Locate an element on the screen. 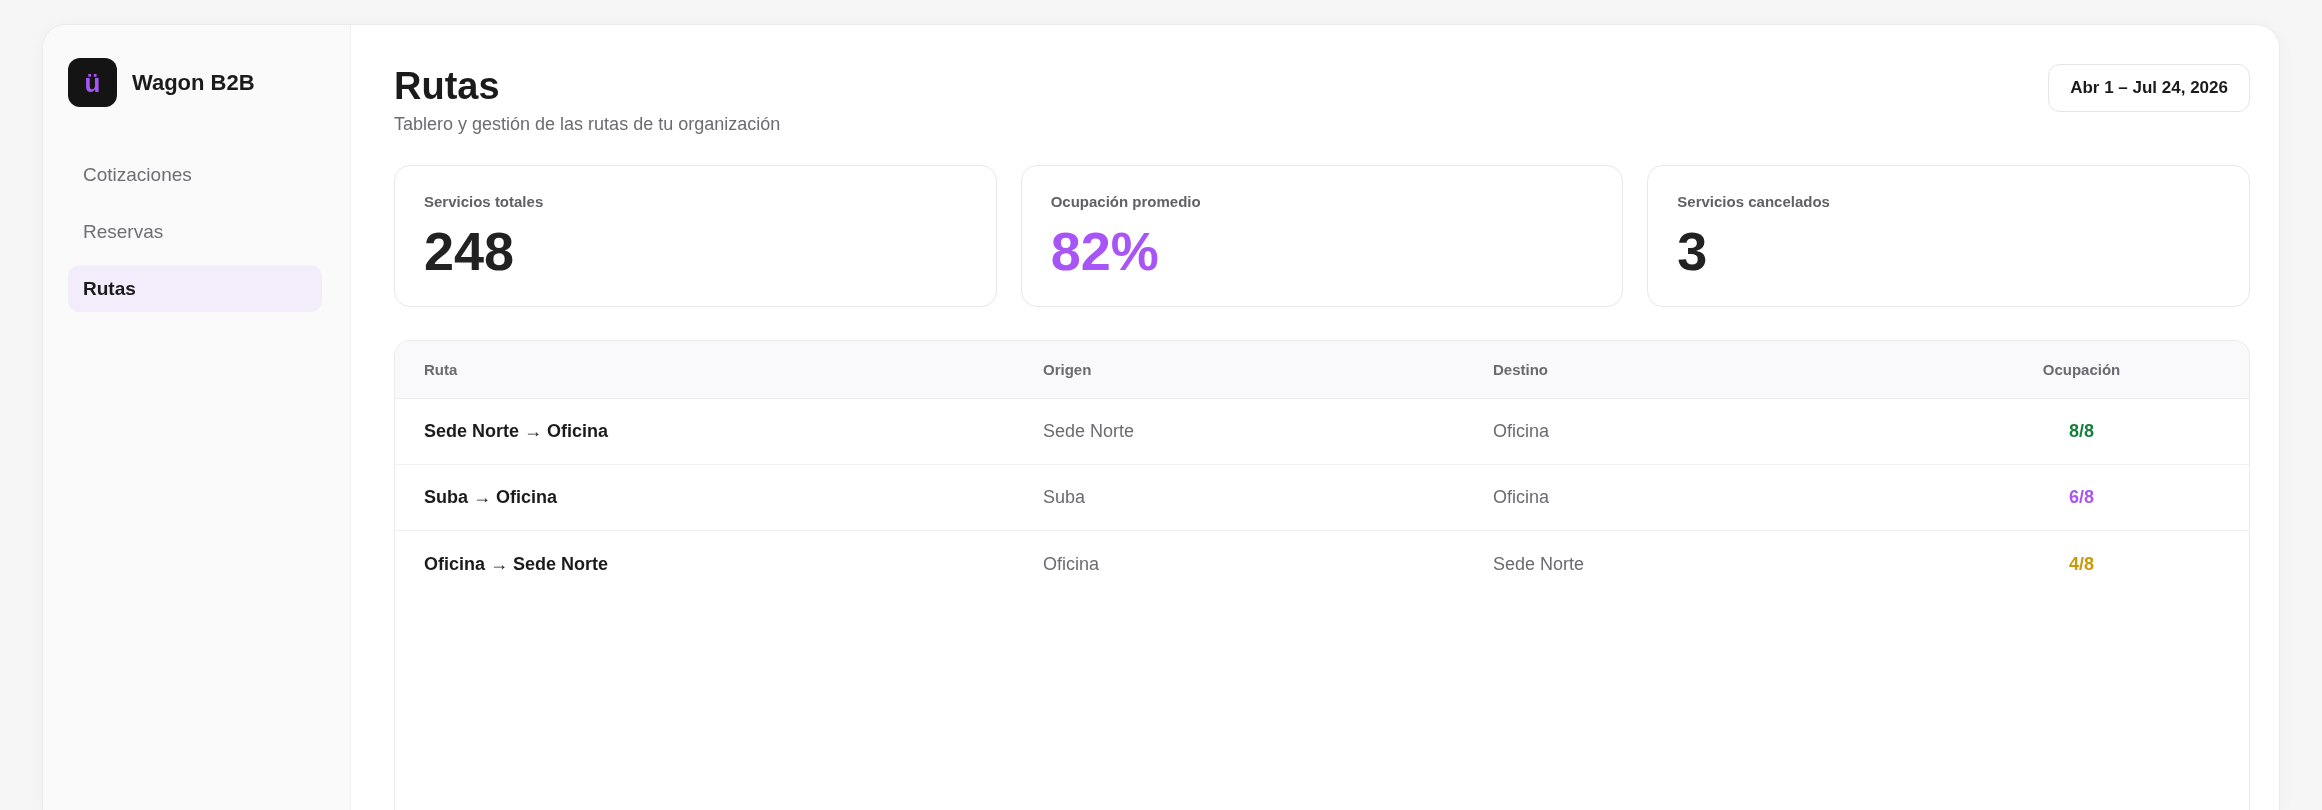 This screenshot has height=810, width=2322. table-cell: Oficina → Sede Norte is located at coordinates (516, 564).